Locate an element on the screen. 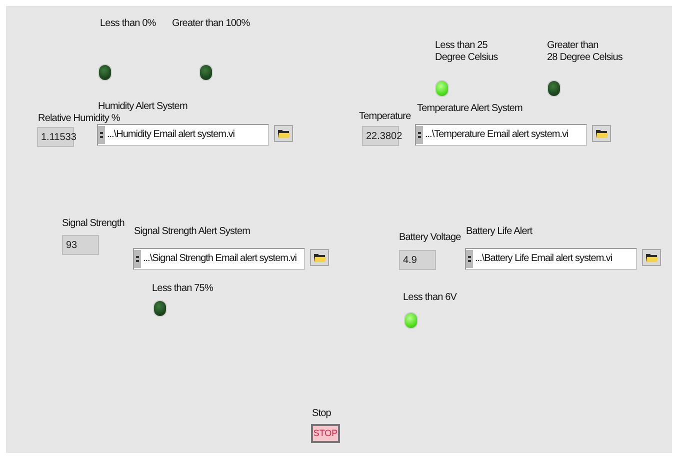  path-label: Temperature Alert System is located at coordinates (469, 109).